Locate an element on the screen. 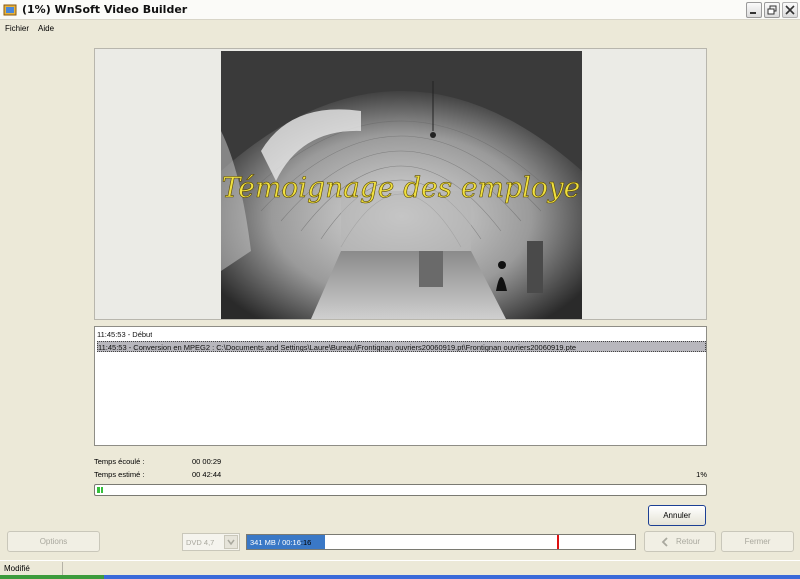  minimize-icon is located at coordinates (753, 13).